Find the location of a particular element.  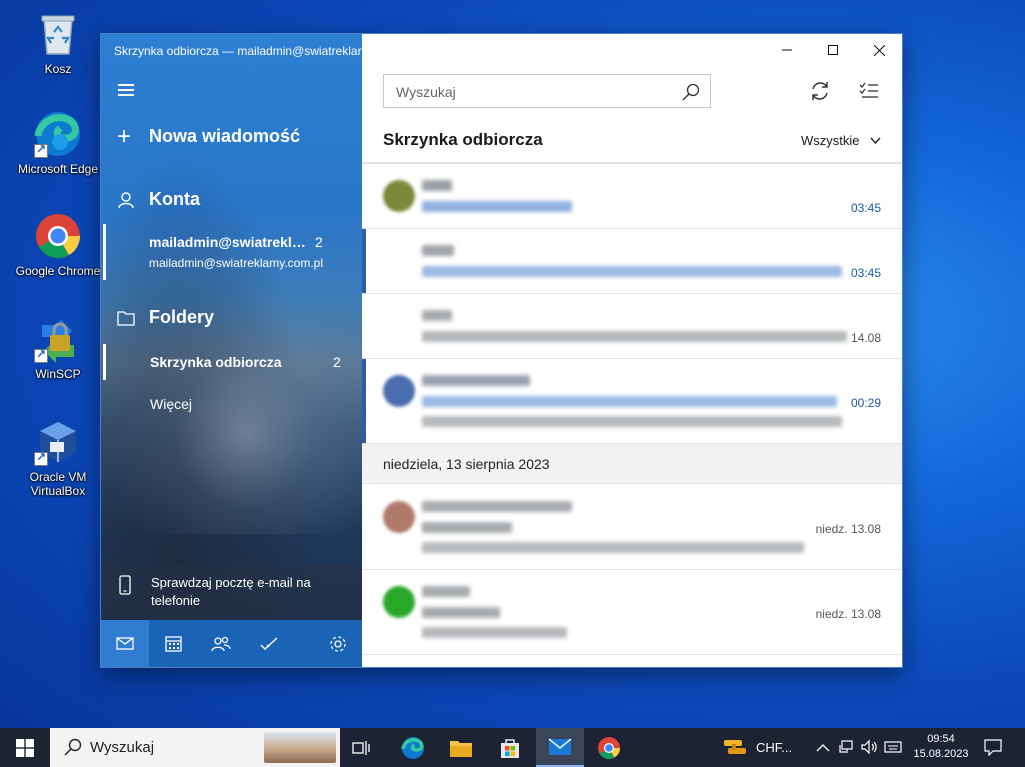

gear-icon is located at coordinates (338, 643).